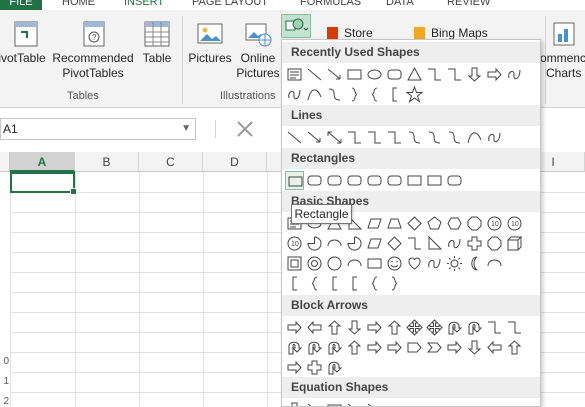 Image resolution: width=585 pixels, height=407 pixels. I want to click on smile-shape-icon, so click(394, 263).